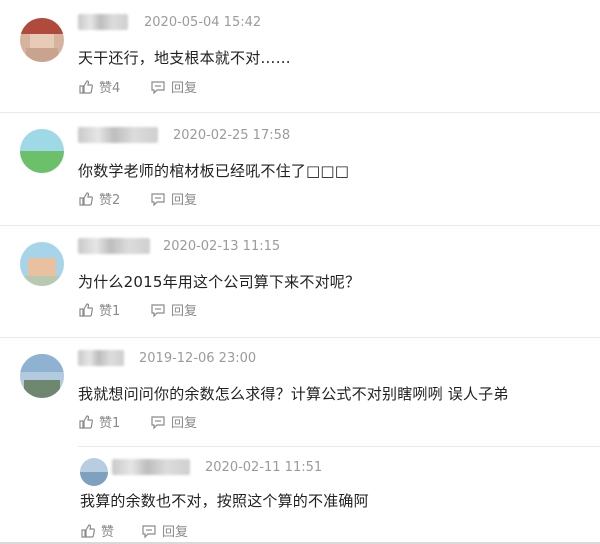 This screenshot has width=600, height=544. I want to click on like-count-label: 赞4, so click(110, 88).